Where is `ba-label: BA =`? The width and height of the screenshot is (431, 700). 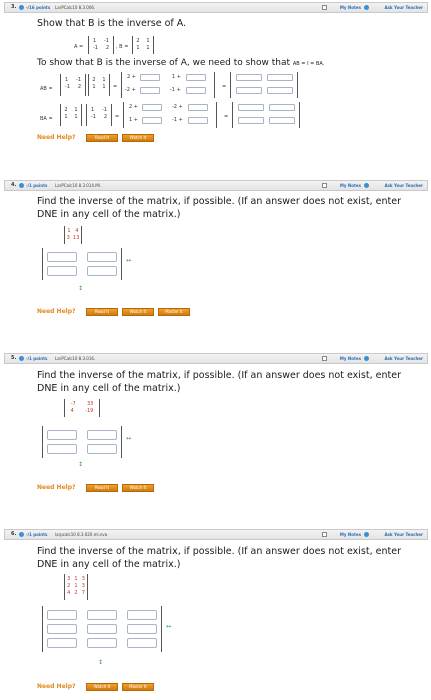 ba-label: BA = is located at coordinates (46, 119).